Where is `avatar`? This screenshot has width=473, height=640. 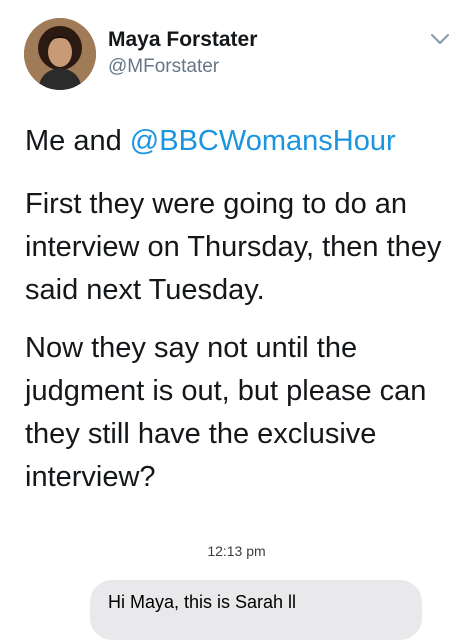 avatar is located at coordinates (60, 54).